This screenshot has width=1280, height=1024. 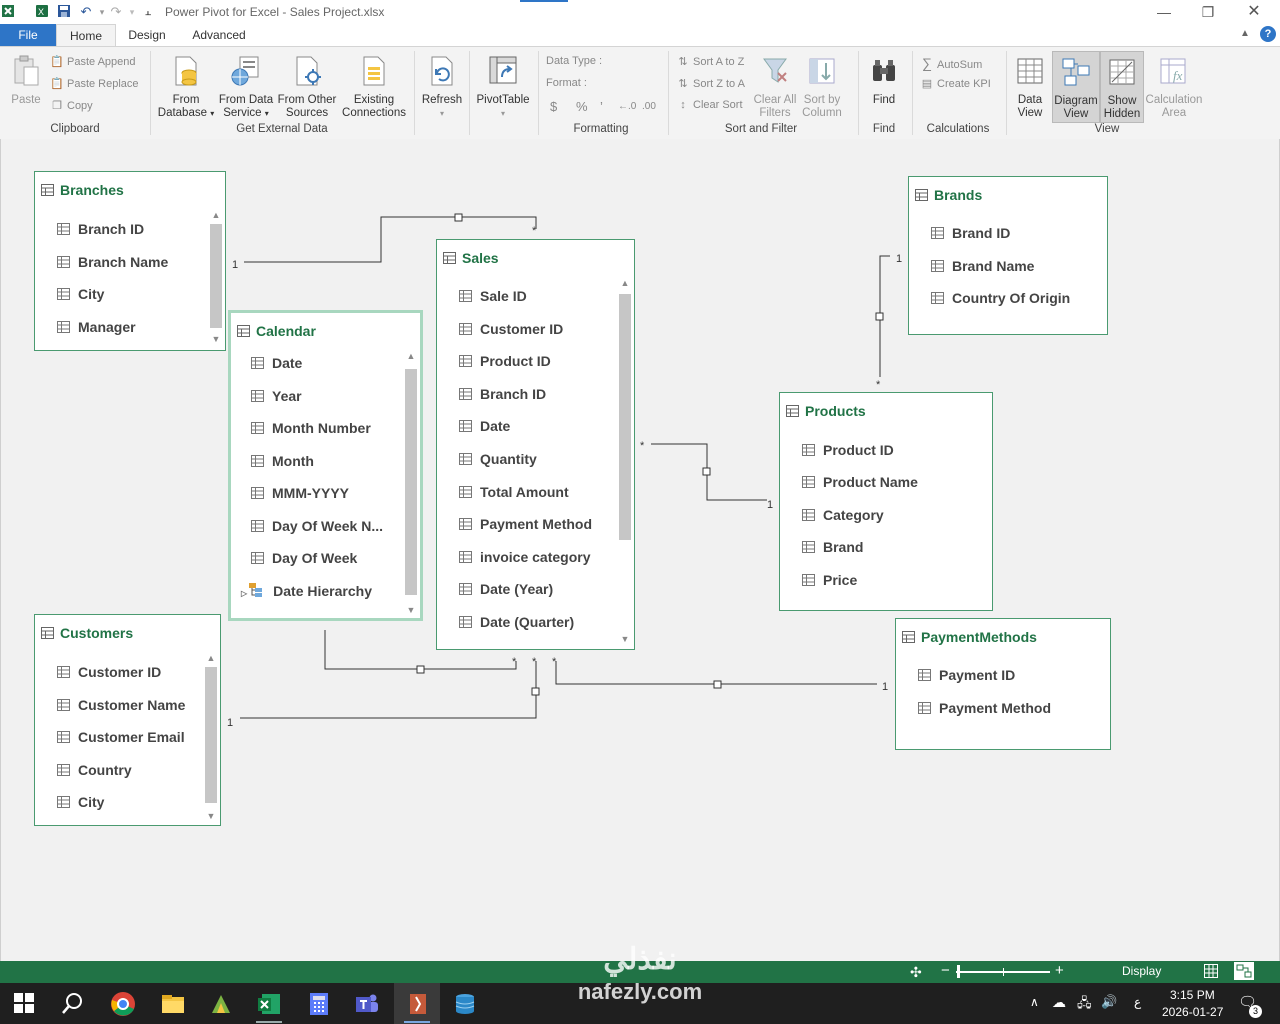 What do you see at coordinates (282, 461) in the screenshot?
I see `field-month: Month` at bounding box center [282, 461].